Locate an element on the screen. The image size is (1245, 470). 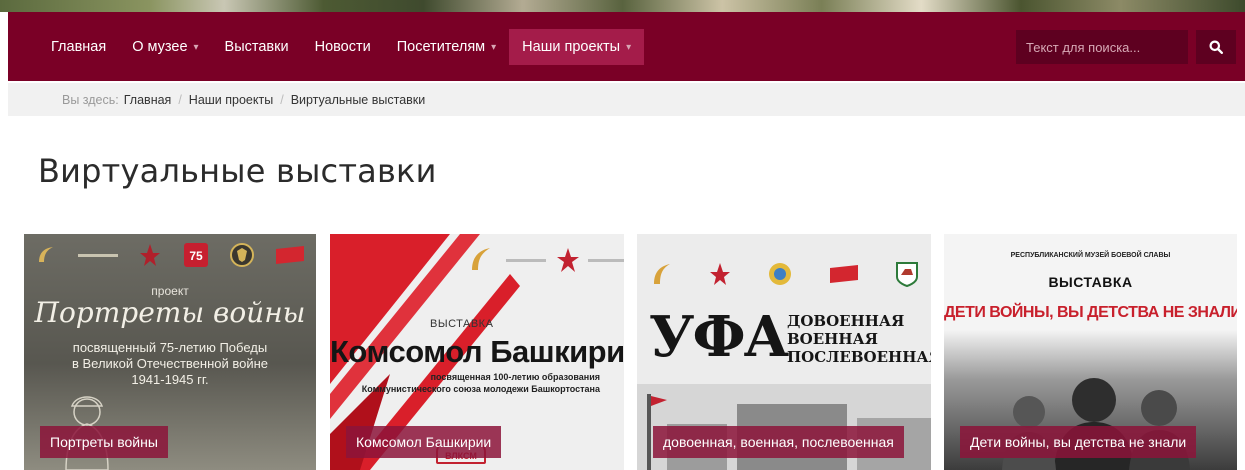
nav-item-label: Новости is located at coordinates (342, 47).